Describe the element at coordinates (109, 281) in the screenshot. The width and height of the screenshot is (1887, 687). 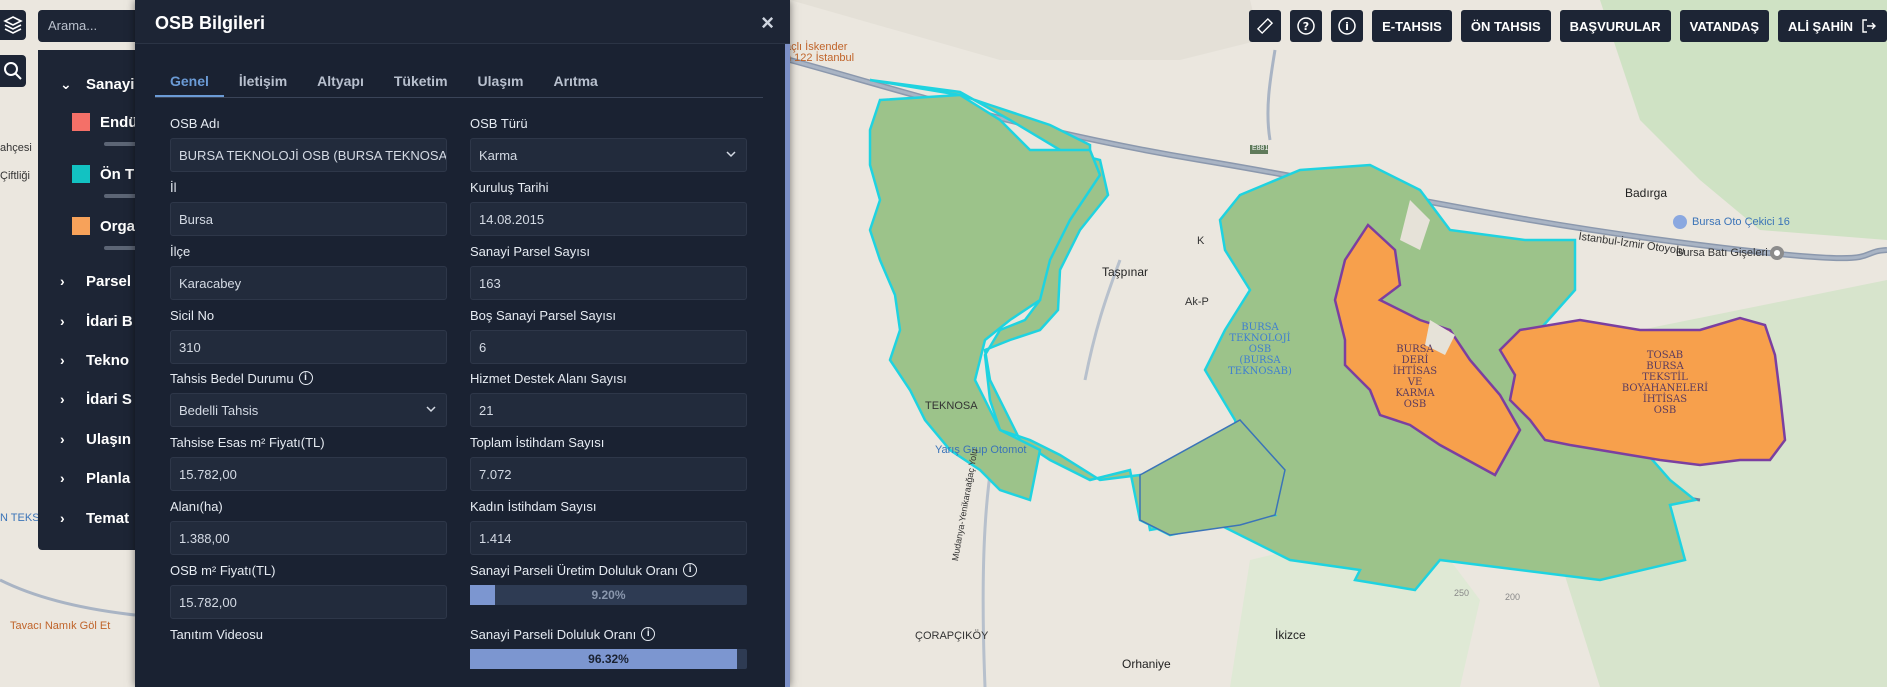
I see `layer-group-label: Parsel` at that location.